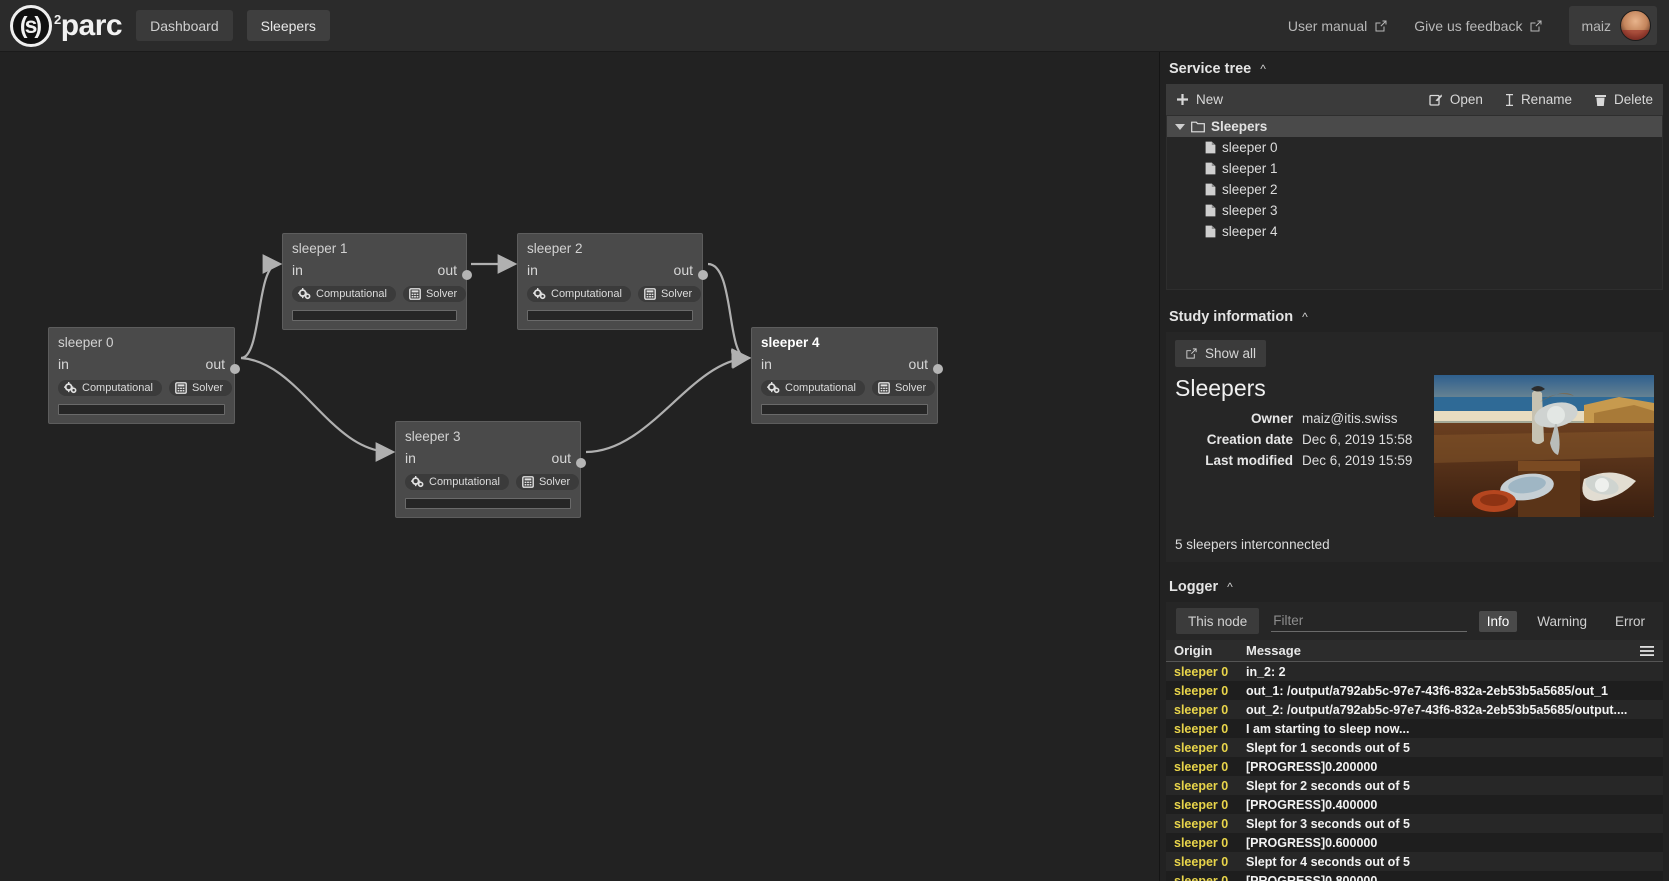  What do you see at coordinates (1414, 804) in the screenshot?
I see `log-row: sleeper 0 [PROGRESS]0.400000` at bounding box center [1414, 804].